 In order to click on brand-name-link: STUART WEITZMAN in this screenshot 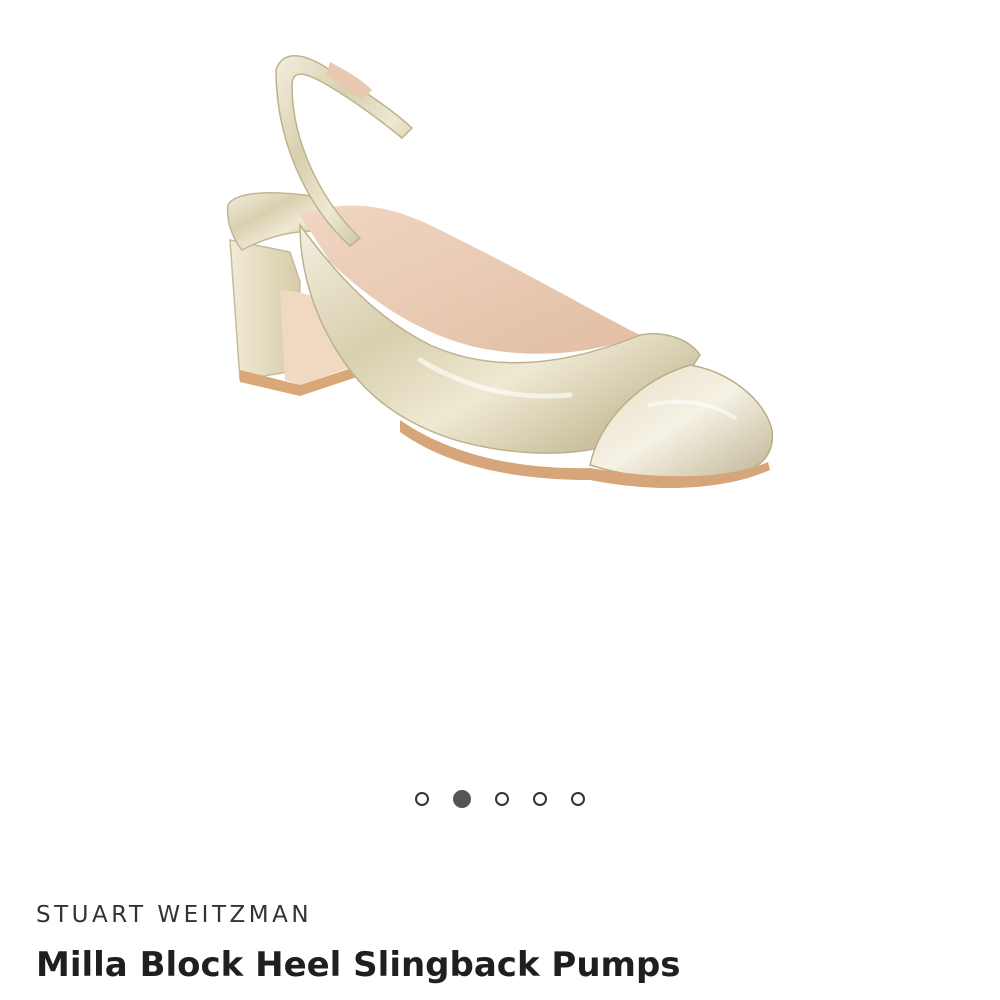, I will do `click(174, 915)`.